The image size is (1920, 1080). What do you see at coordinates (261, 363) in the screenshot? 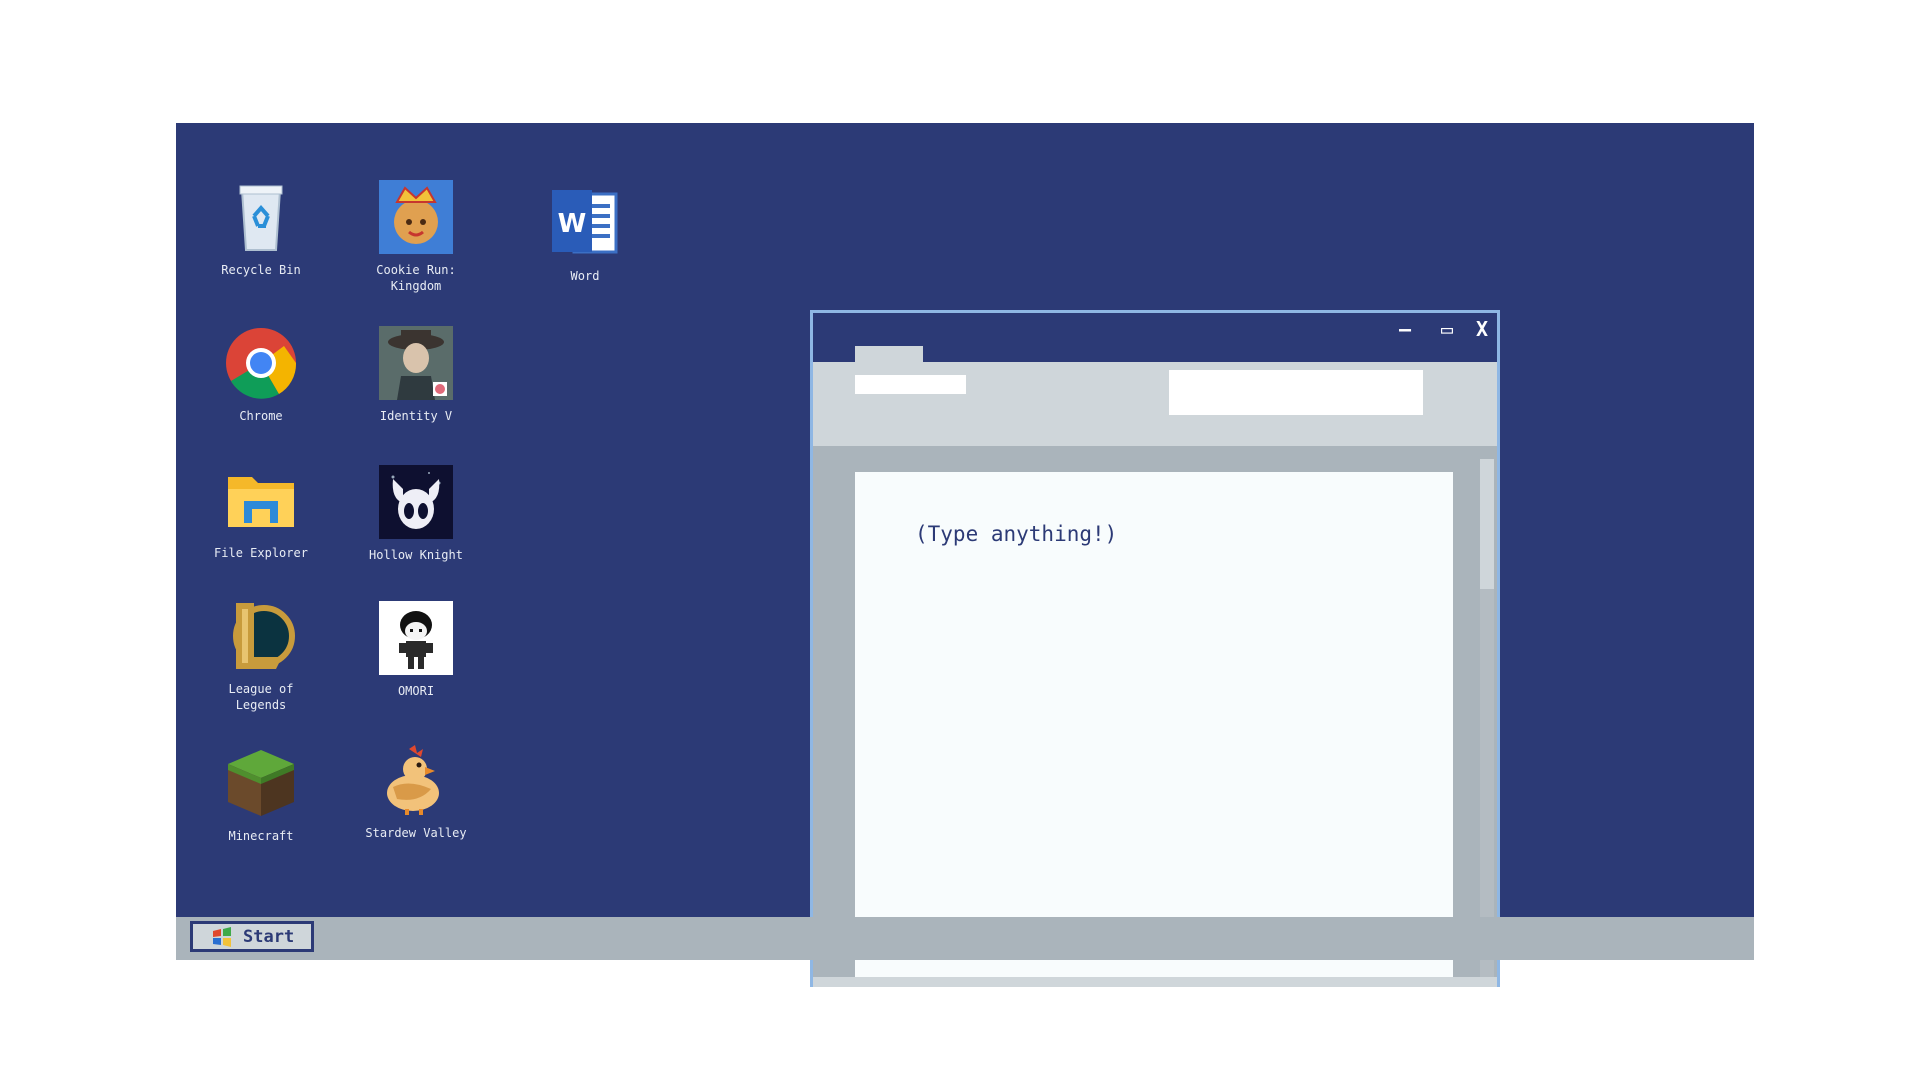
I see `chrome-icon` at bounding box center [261, 363].